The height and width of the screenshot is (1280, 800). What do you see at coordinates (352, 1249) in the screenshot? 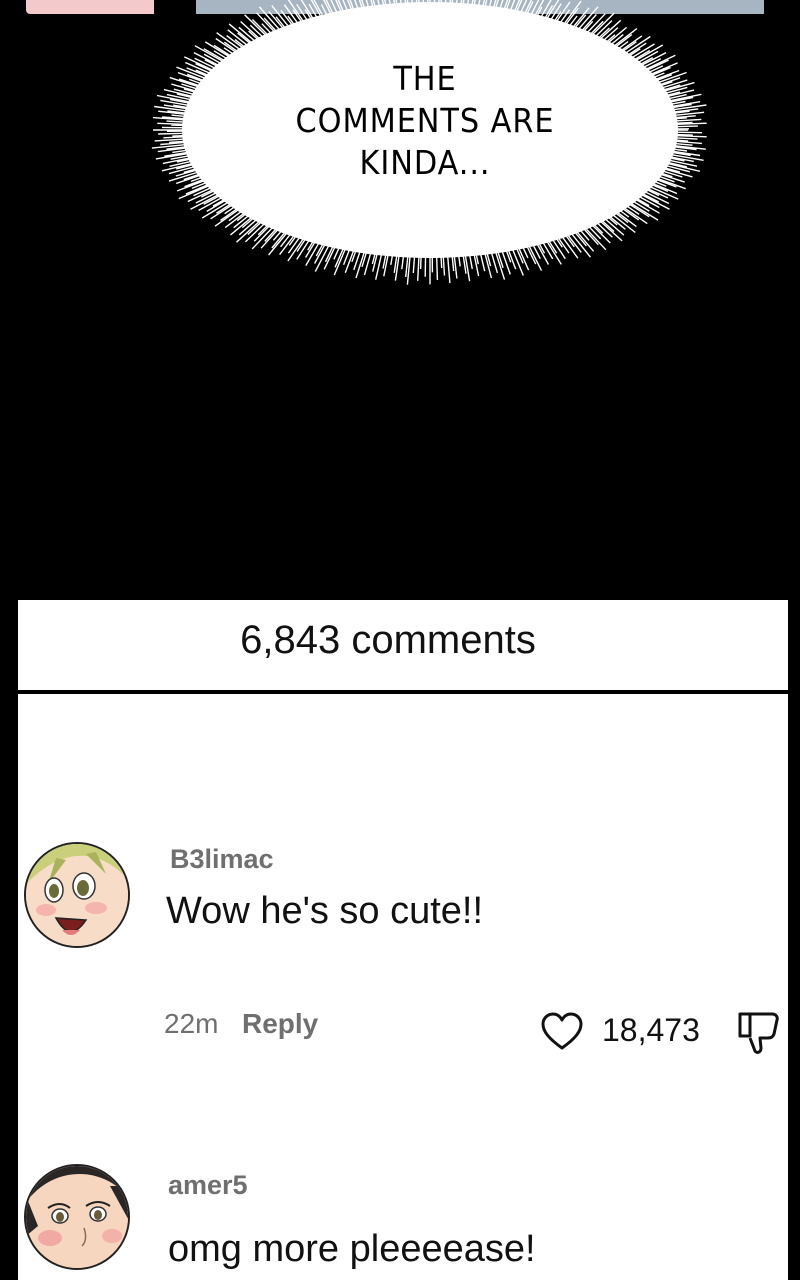
I see `comment-text: omg more pleeeease!` at bounding box center [352, 1249].